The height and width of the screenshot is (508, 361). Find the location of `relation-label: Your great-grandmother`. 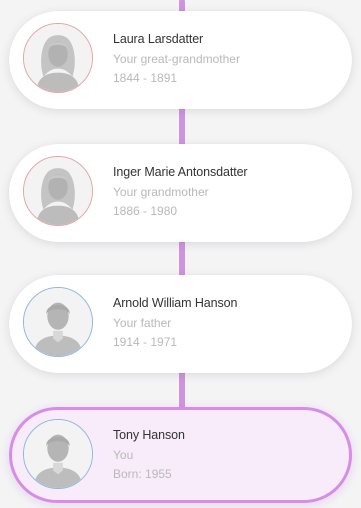

relation-label: Your great-grandmother is located at coordinates (176, 59).